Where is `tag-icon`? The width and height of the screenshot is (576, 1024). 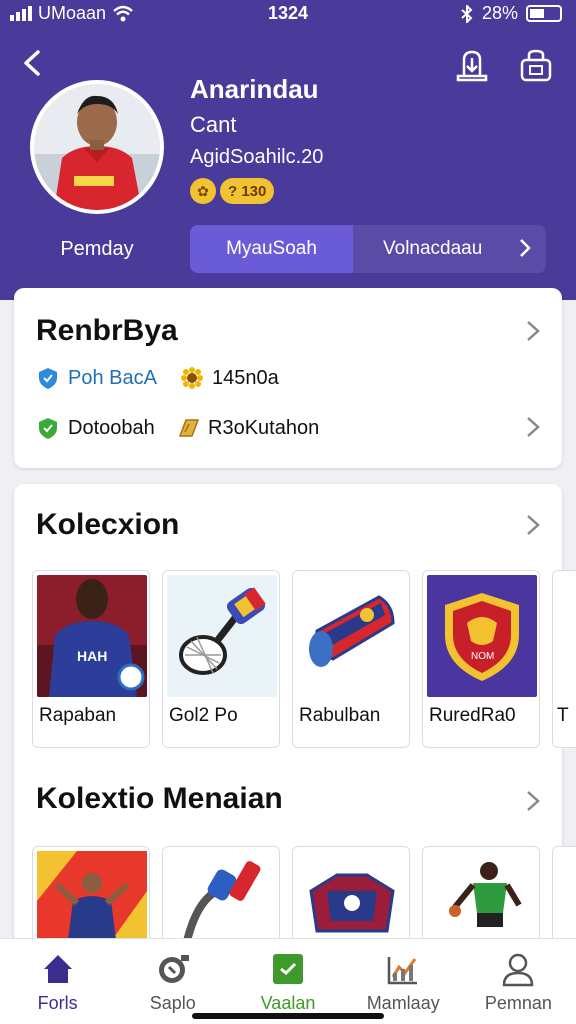
tag-icon is located at coordinates (189, 428).